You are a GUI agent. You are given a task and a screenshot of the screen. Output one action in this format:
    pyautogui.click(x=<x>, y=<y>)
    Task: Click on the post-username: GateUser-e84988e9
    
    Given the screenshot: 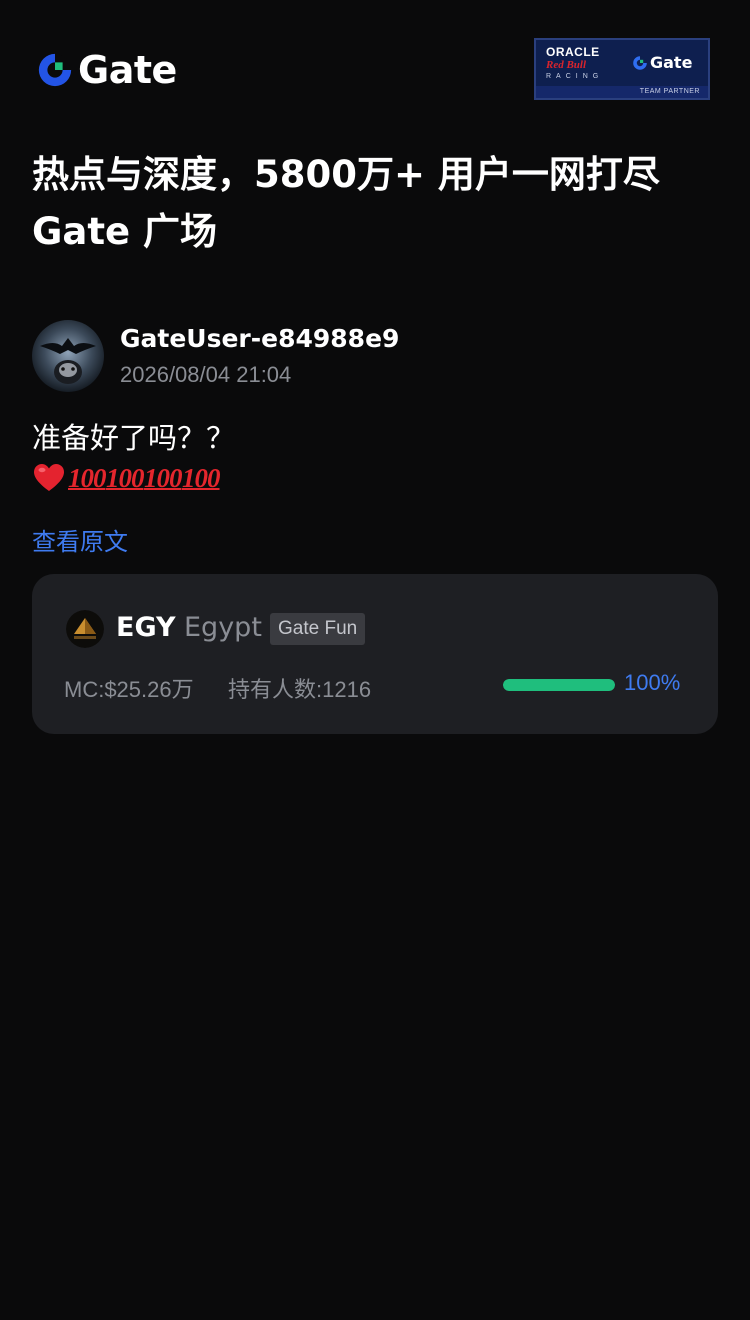 What is the action you would take?
    pyautogui.click(x=259, y=338)
    